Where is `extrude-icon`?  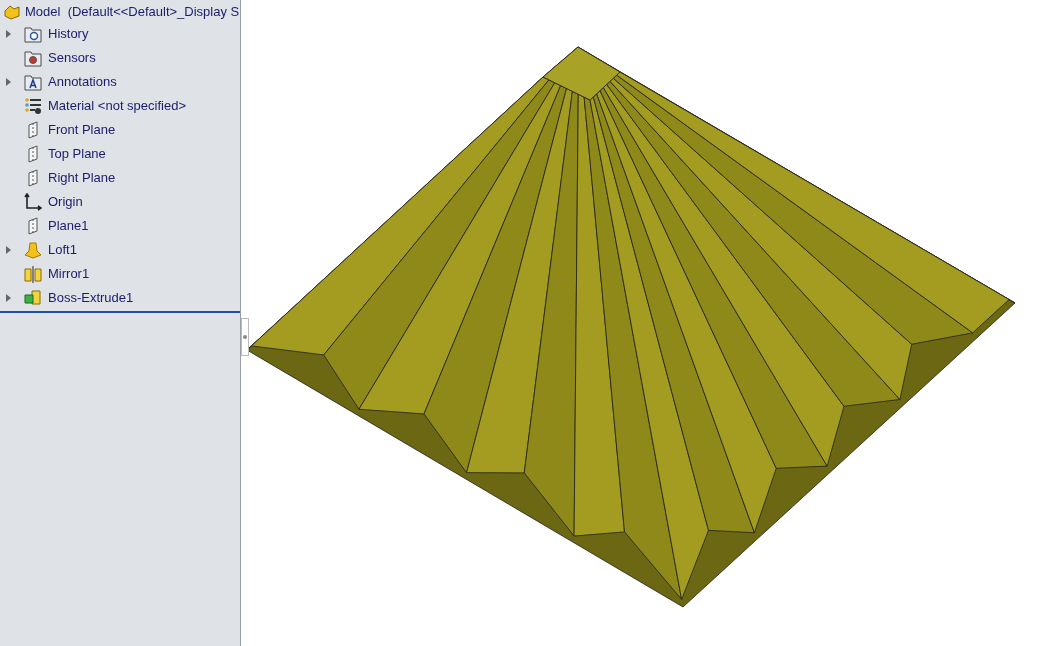
extrude-icon is located at coordinates (33, 298).